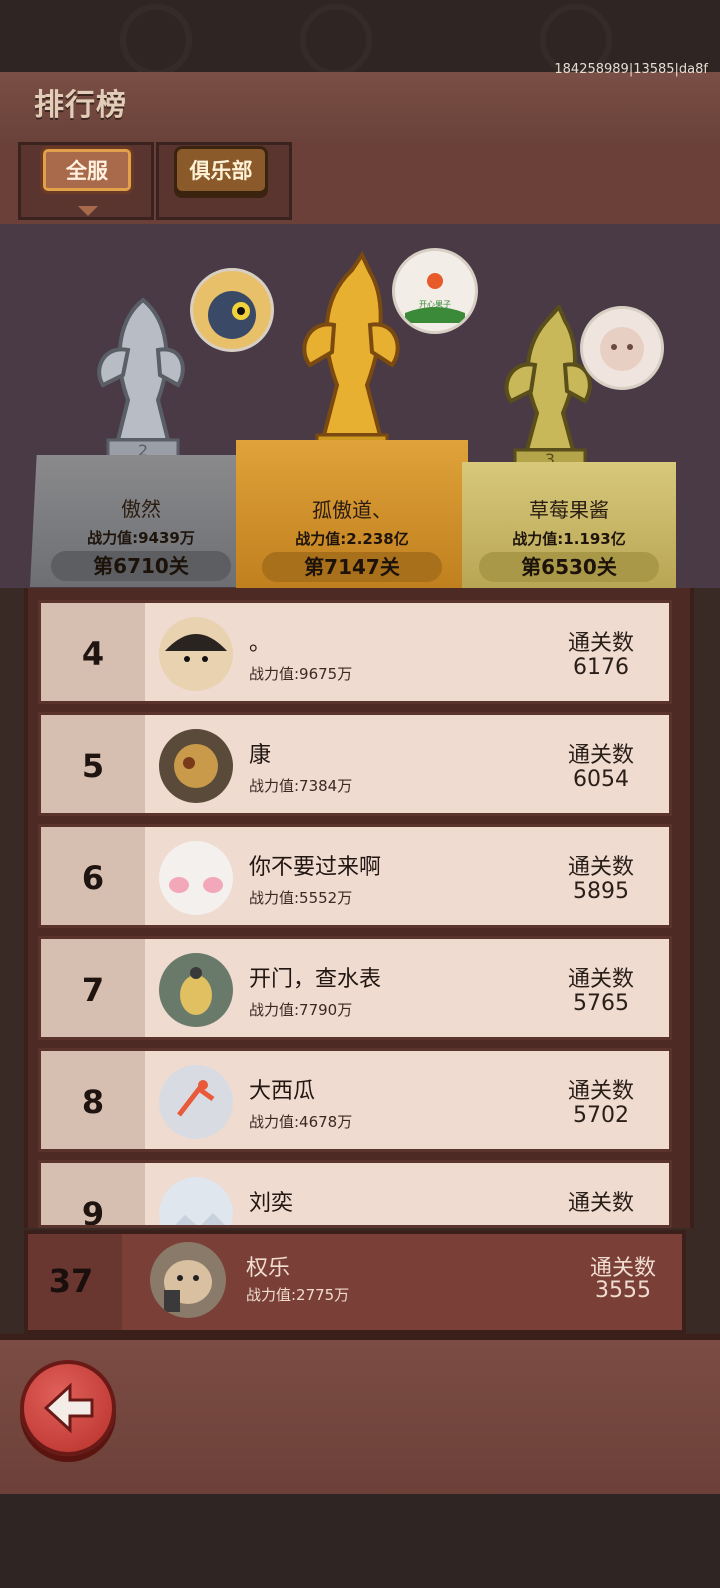 This screenshot has height=1588, width=720. What do you see at coordinates (301, 1122) in the screenshot?
I see `player-power: 战力值:4678万` at bounding box center [301, 1122].